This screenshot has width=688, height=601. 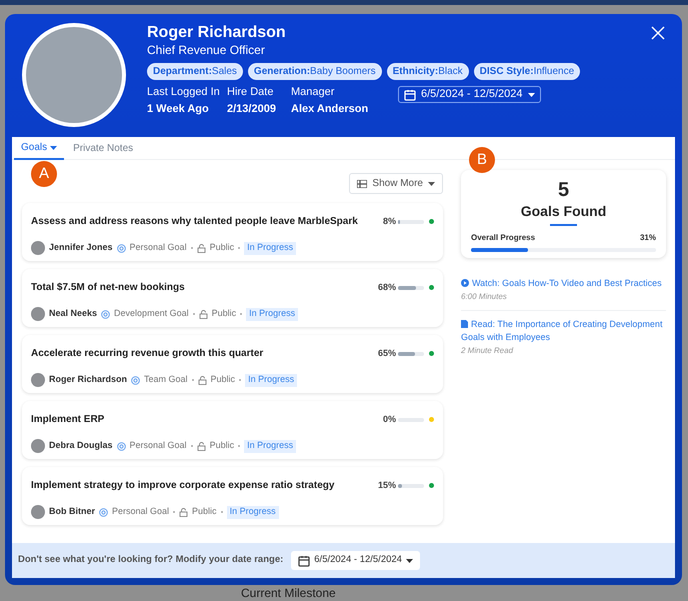 I want to click on goal-card: Total $7.5M of net-new bookings 68% Neal Neeks Development Goal Public In Progress, so click(x=232, y=298).